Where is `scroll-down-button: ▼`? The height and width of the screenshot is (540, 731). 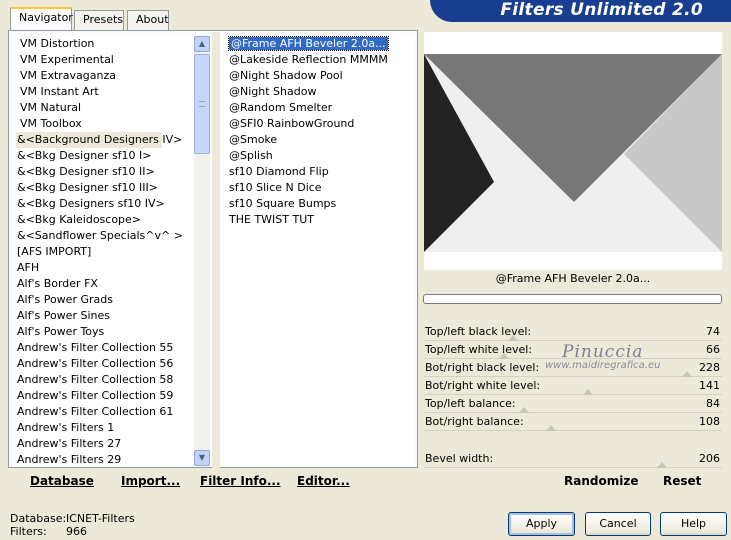 scroll-down-button: ▼ is located at coordinates (202, 458).